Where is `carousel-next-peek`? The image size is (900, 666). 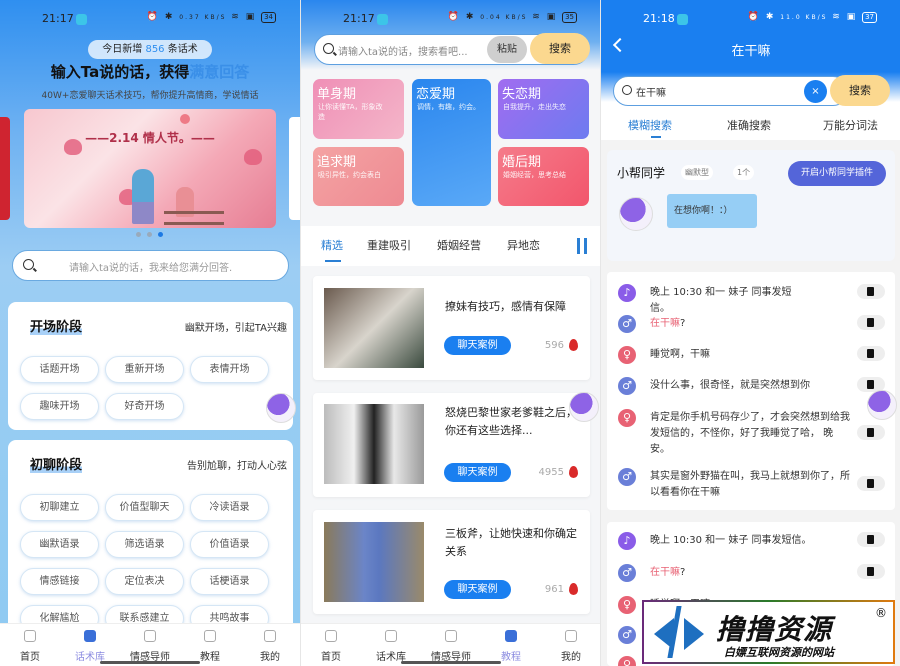
carousel-next-peek is located at coordinates (294, 168).